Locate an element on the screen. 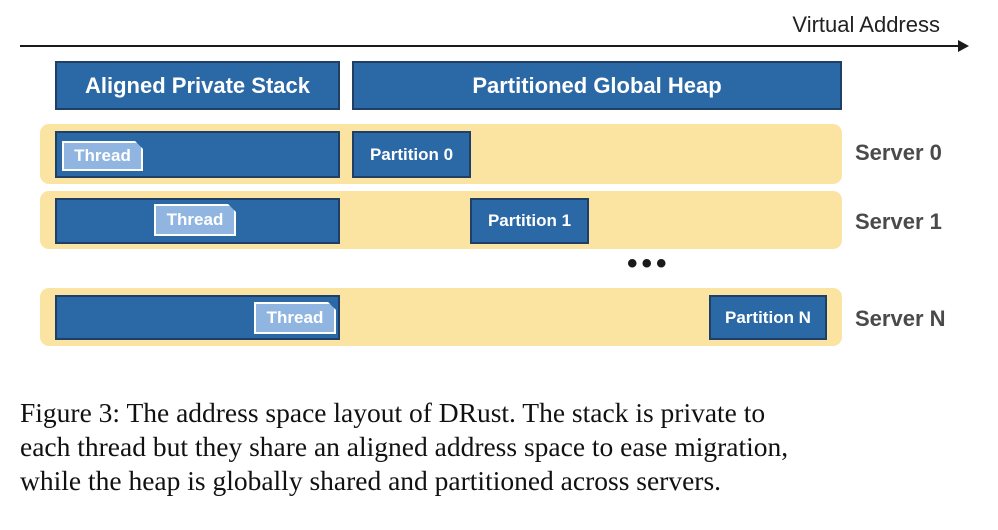 This screenshot has height=530, width=998. server-1-thread: Thread is located at coordinates (195, 220).